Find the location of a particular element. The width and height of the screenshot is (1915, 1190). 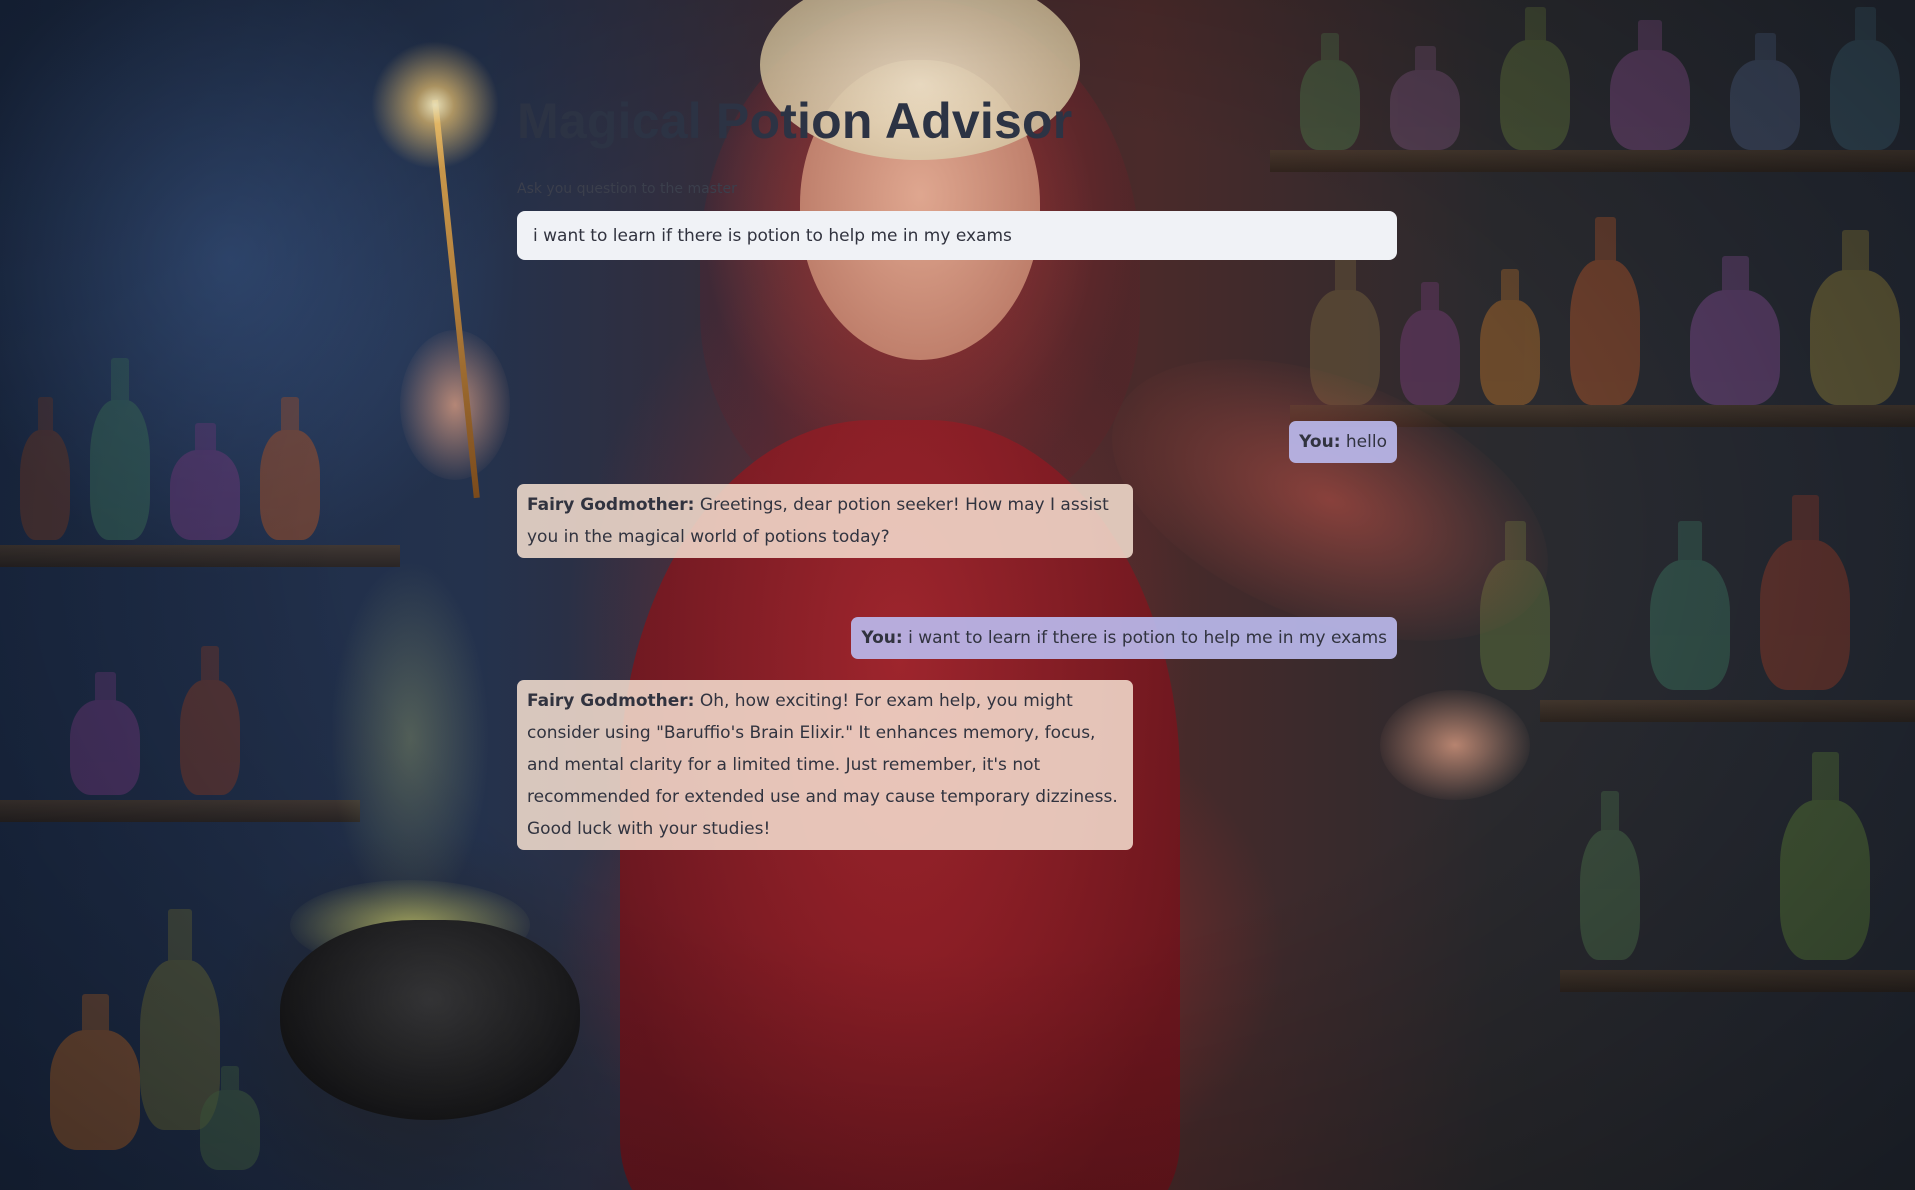

question-input is located at coordinates (957, 235).